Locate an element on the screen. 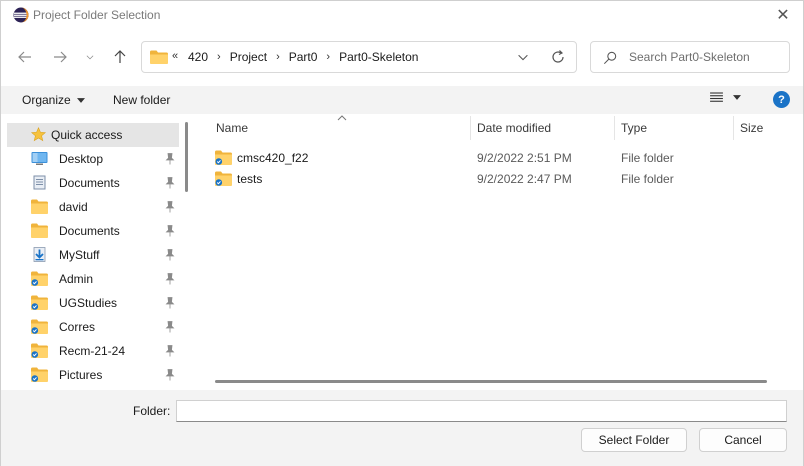 The height and width of the screenshot is (466, 804). sidebar-item-label: UGStudies is located at coordinates (88, 303).